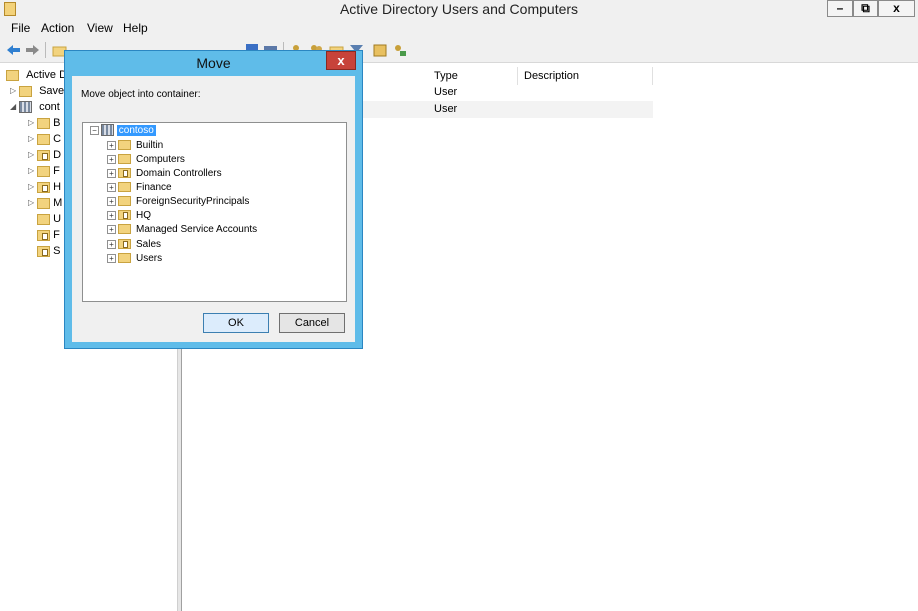 This screenshot has height=611, width=918. What do you see at coordinates (197, 229) in the screenshot?
I see `tree-node-label: Managed Service Accounts` at bounding box center [197, 229].